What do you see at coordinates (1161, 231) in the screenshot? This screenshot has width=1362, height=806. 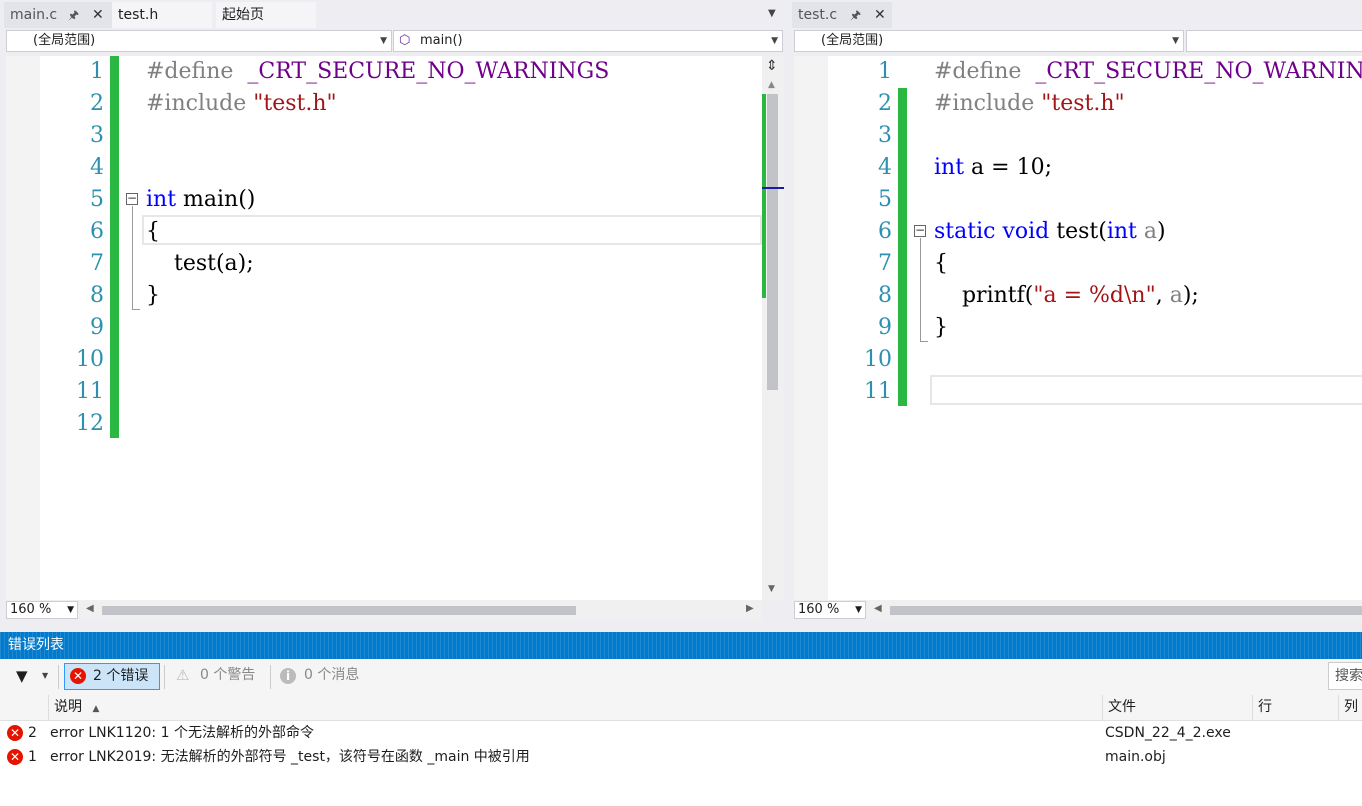 I see `code-text: )` at bounding box center [1161, 231].